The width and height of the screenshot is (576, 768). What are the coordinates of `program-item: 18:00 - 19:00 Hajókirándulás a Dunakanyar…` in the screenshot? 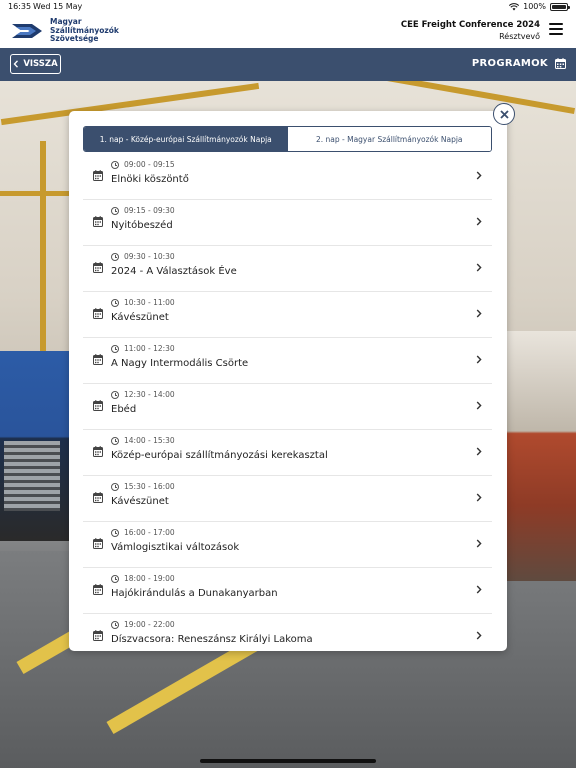 It's located at (287, 591).